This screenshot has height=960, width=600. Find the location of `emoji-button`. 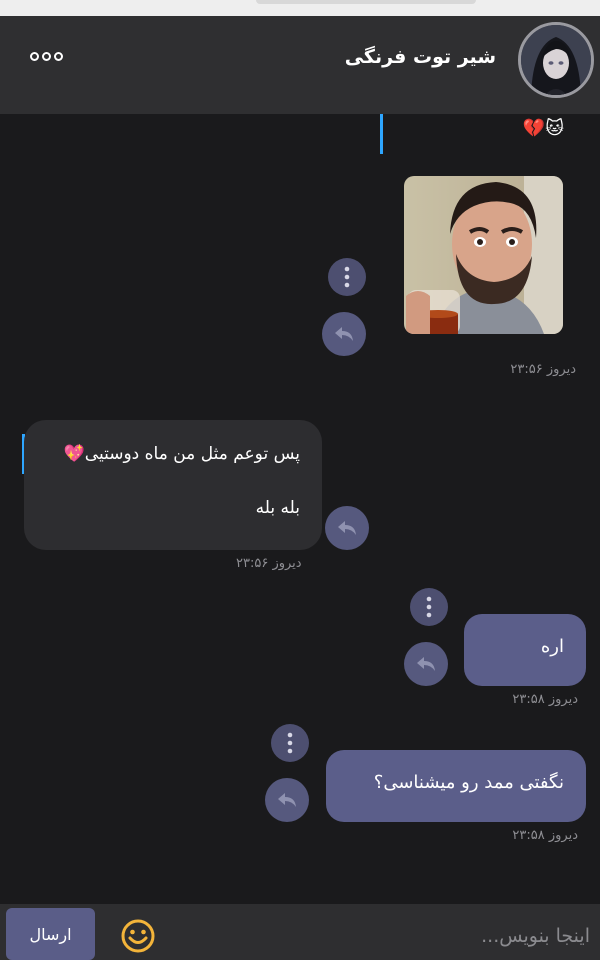

emoji-button is located at coordinates (138, 938).